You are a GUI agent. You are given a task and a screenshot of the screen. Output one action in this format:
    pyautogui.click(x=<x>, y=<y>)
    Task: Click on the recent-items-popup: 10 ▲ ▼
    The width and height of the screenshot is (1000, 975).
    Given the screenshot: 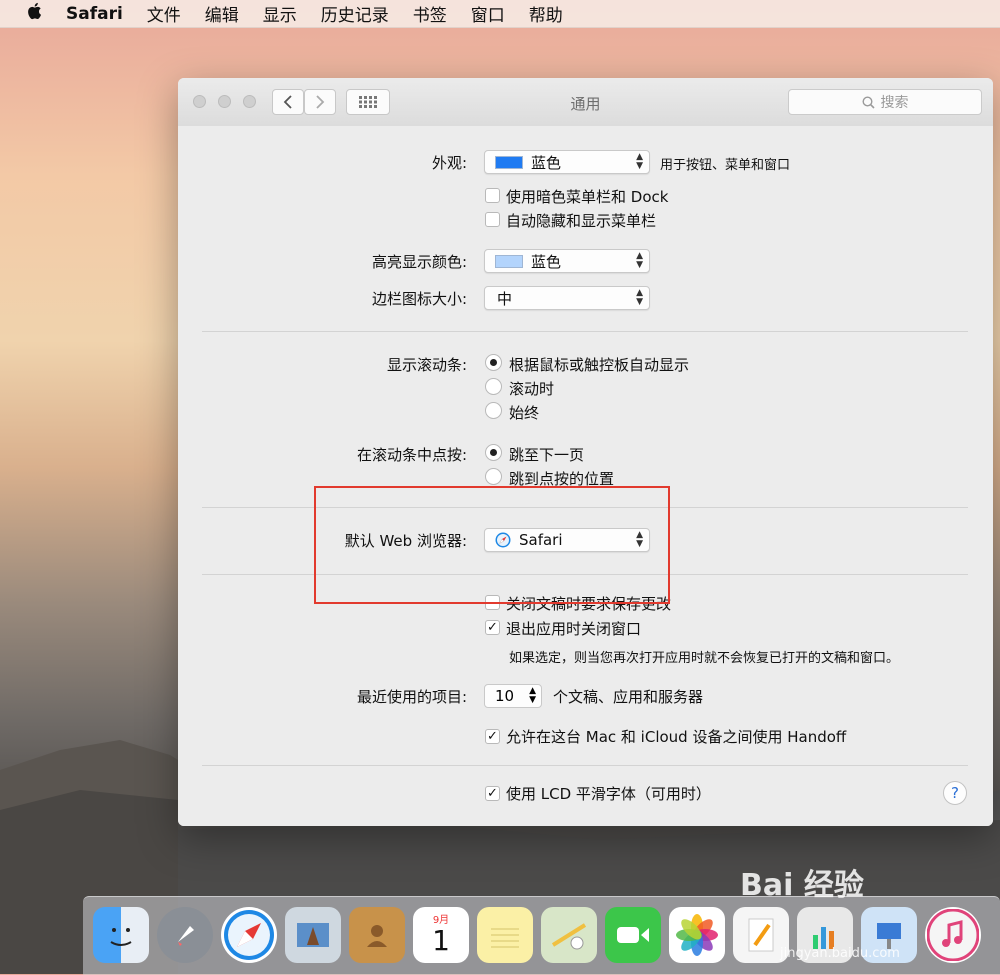 What is the action you would take?
    pyautogui.click(x=513, y=696)
    